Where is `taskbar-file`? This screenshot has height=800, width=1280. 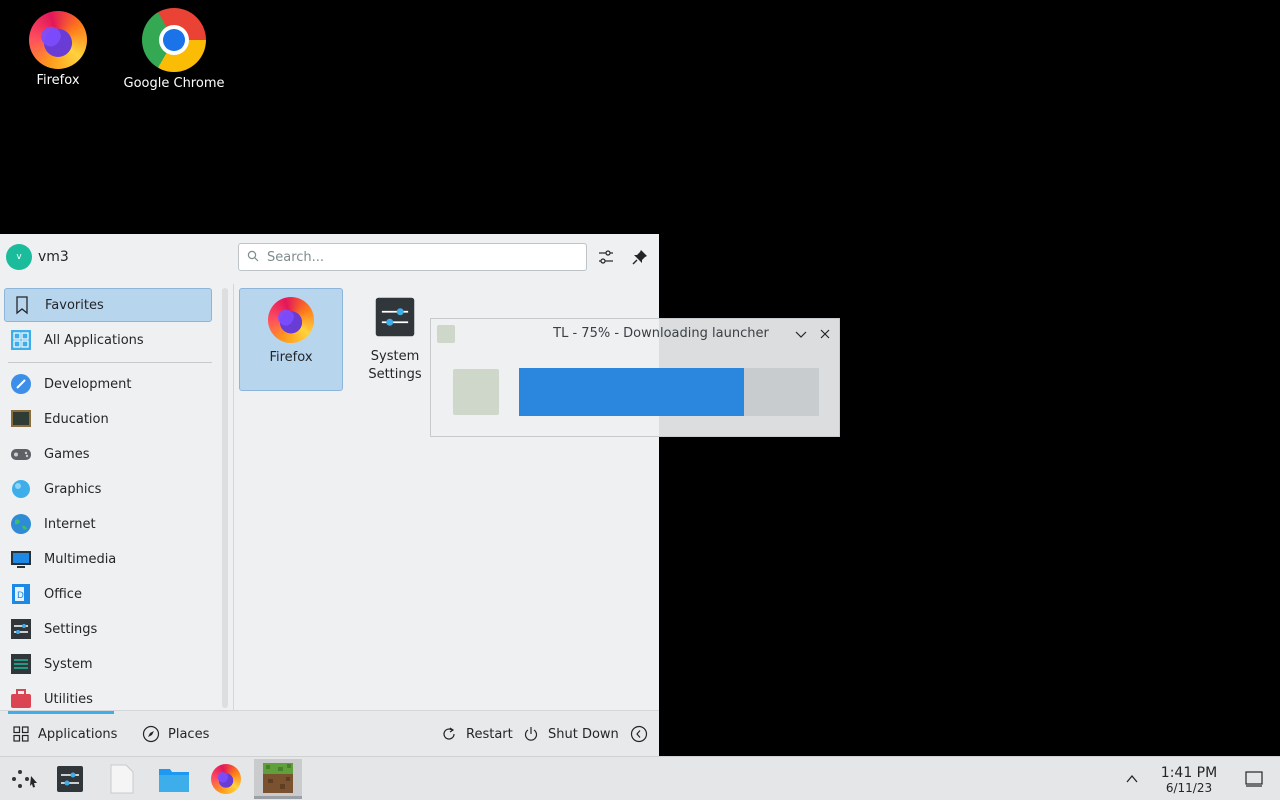 taskbar-file is located at coordinates (122, 779).